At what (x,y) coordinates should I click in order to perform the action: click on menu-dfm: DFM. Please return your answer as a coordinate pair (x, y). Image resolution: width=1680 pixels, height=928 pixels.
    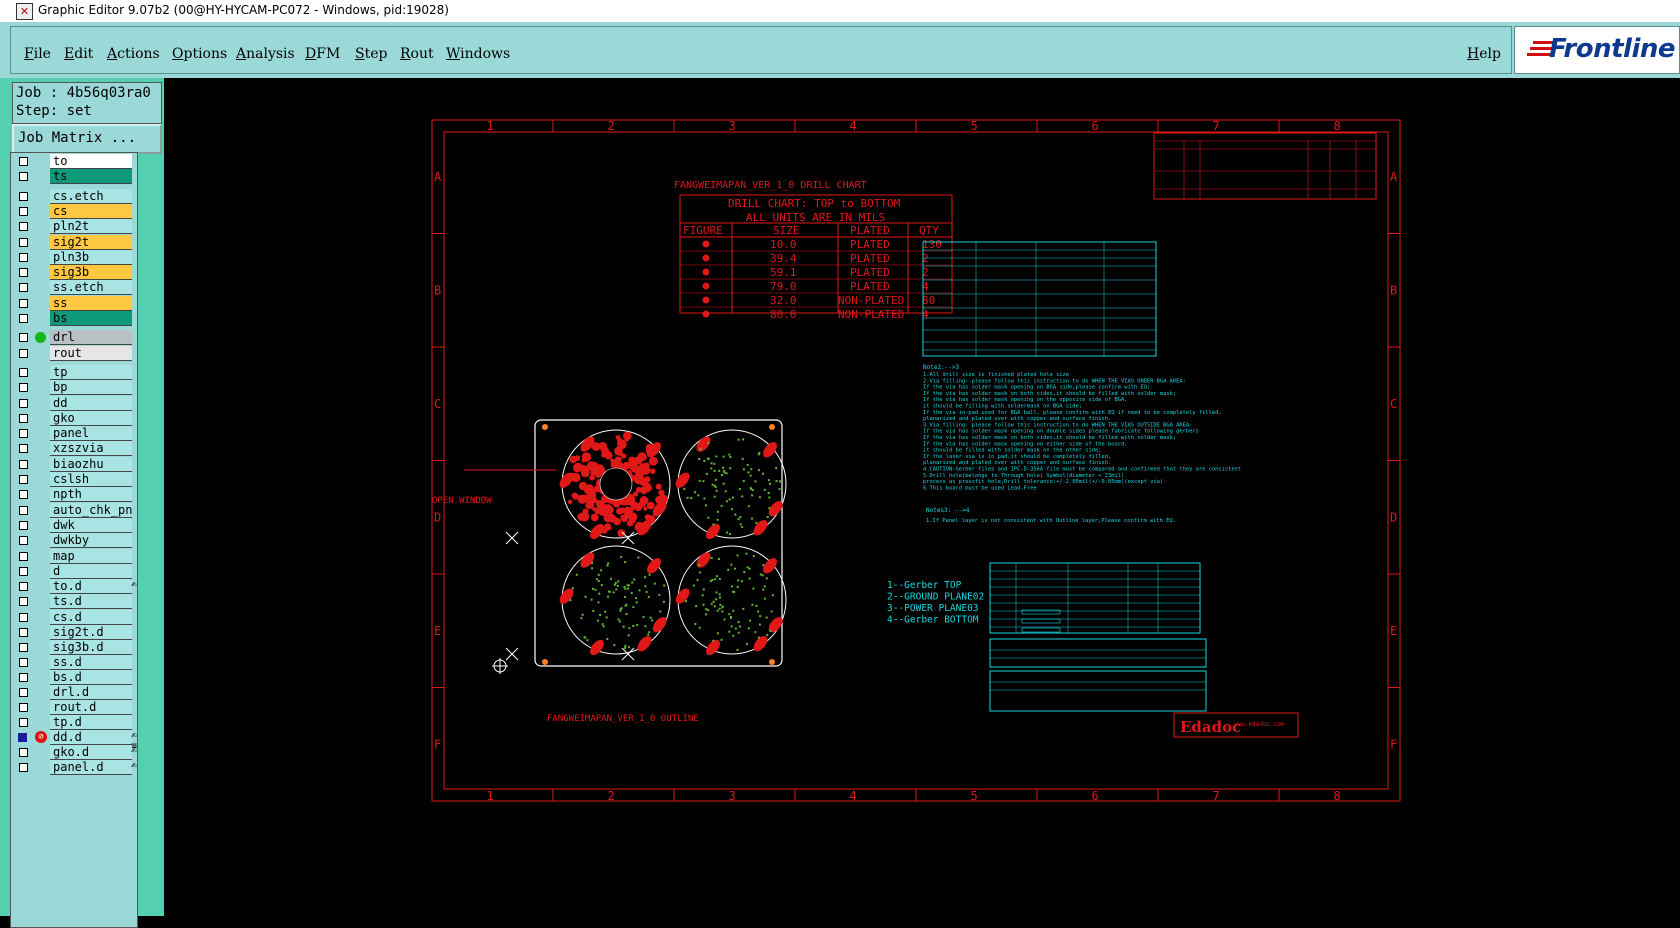
    Looking at the image, I should click on (322, 54).